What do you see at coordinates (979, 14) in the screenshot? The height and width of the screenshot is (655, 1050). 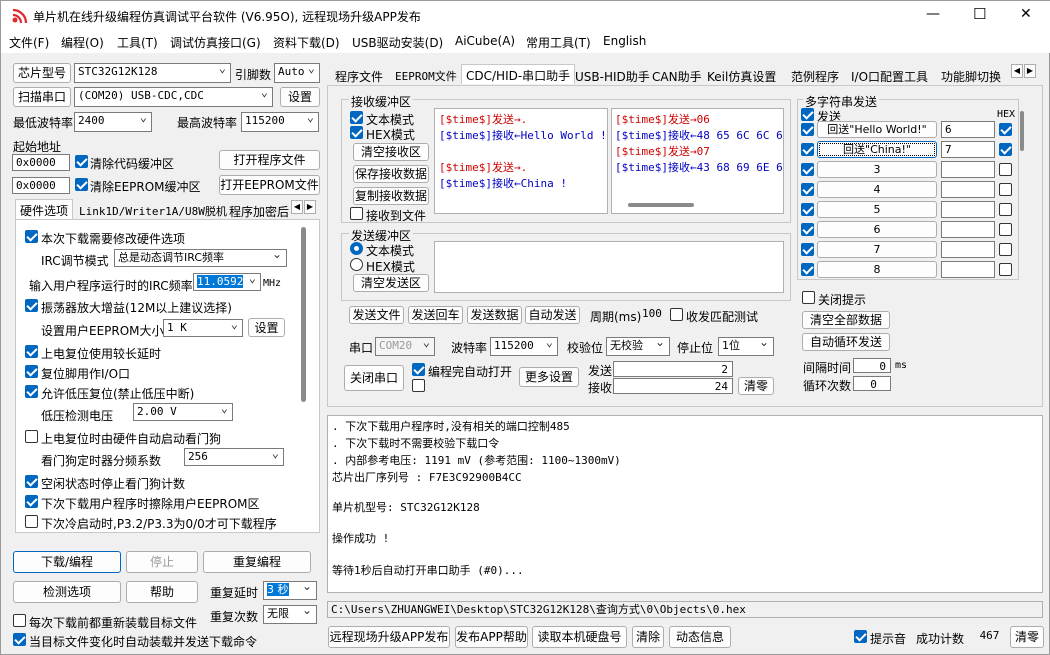 I see `maximize-button: ☐` at bounding box center [979, 14].